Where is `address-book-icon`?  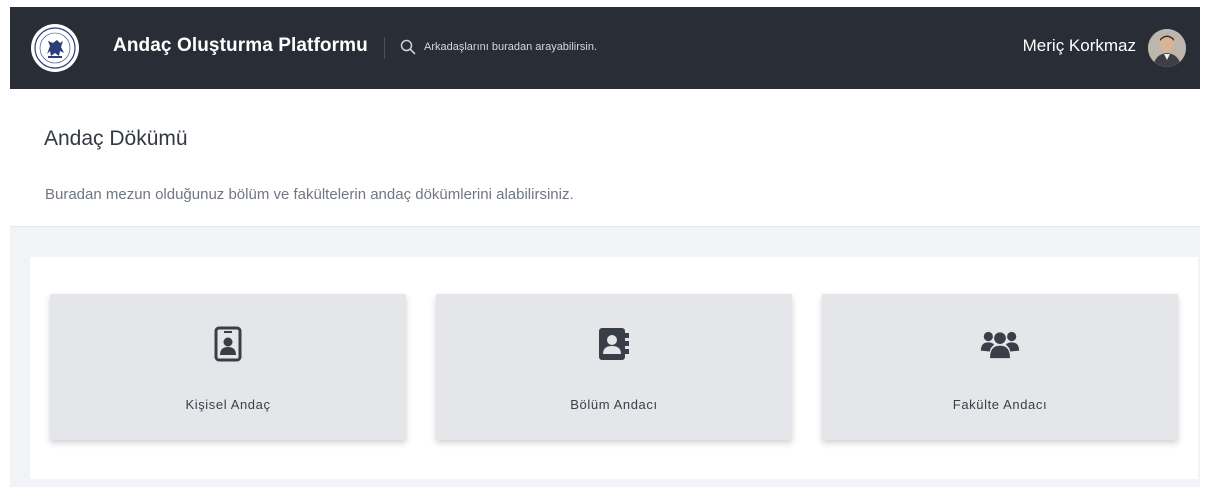
address-book-icon is located at coordinates (614, 344).